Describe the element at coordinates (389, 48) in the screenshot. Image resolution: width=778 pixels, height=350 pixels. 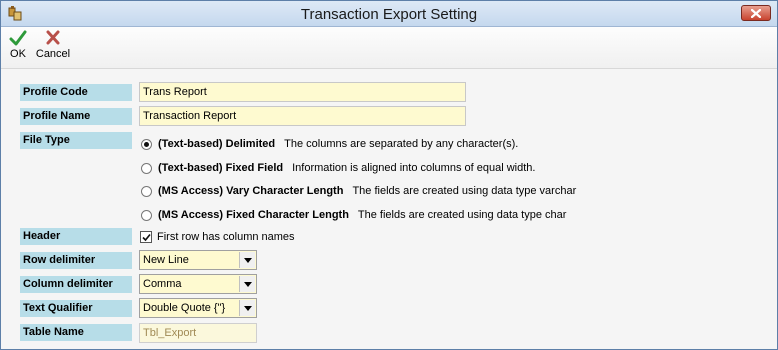
I see `toolbar: OK Cancel` at that location.